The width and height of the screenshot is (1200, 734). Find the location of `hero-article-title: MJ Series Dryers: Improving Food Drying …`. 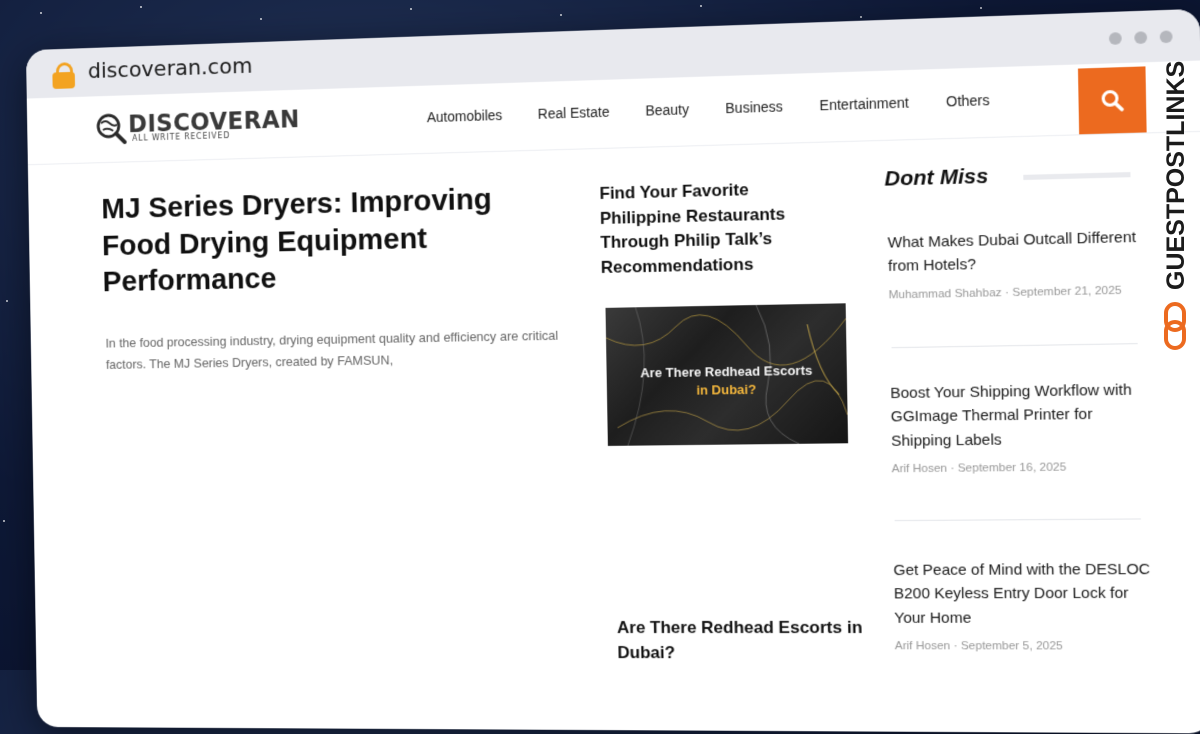

hero-article-title: MJ Series Dryers: Improving Food Drying … is located at coordinates (328, 239).